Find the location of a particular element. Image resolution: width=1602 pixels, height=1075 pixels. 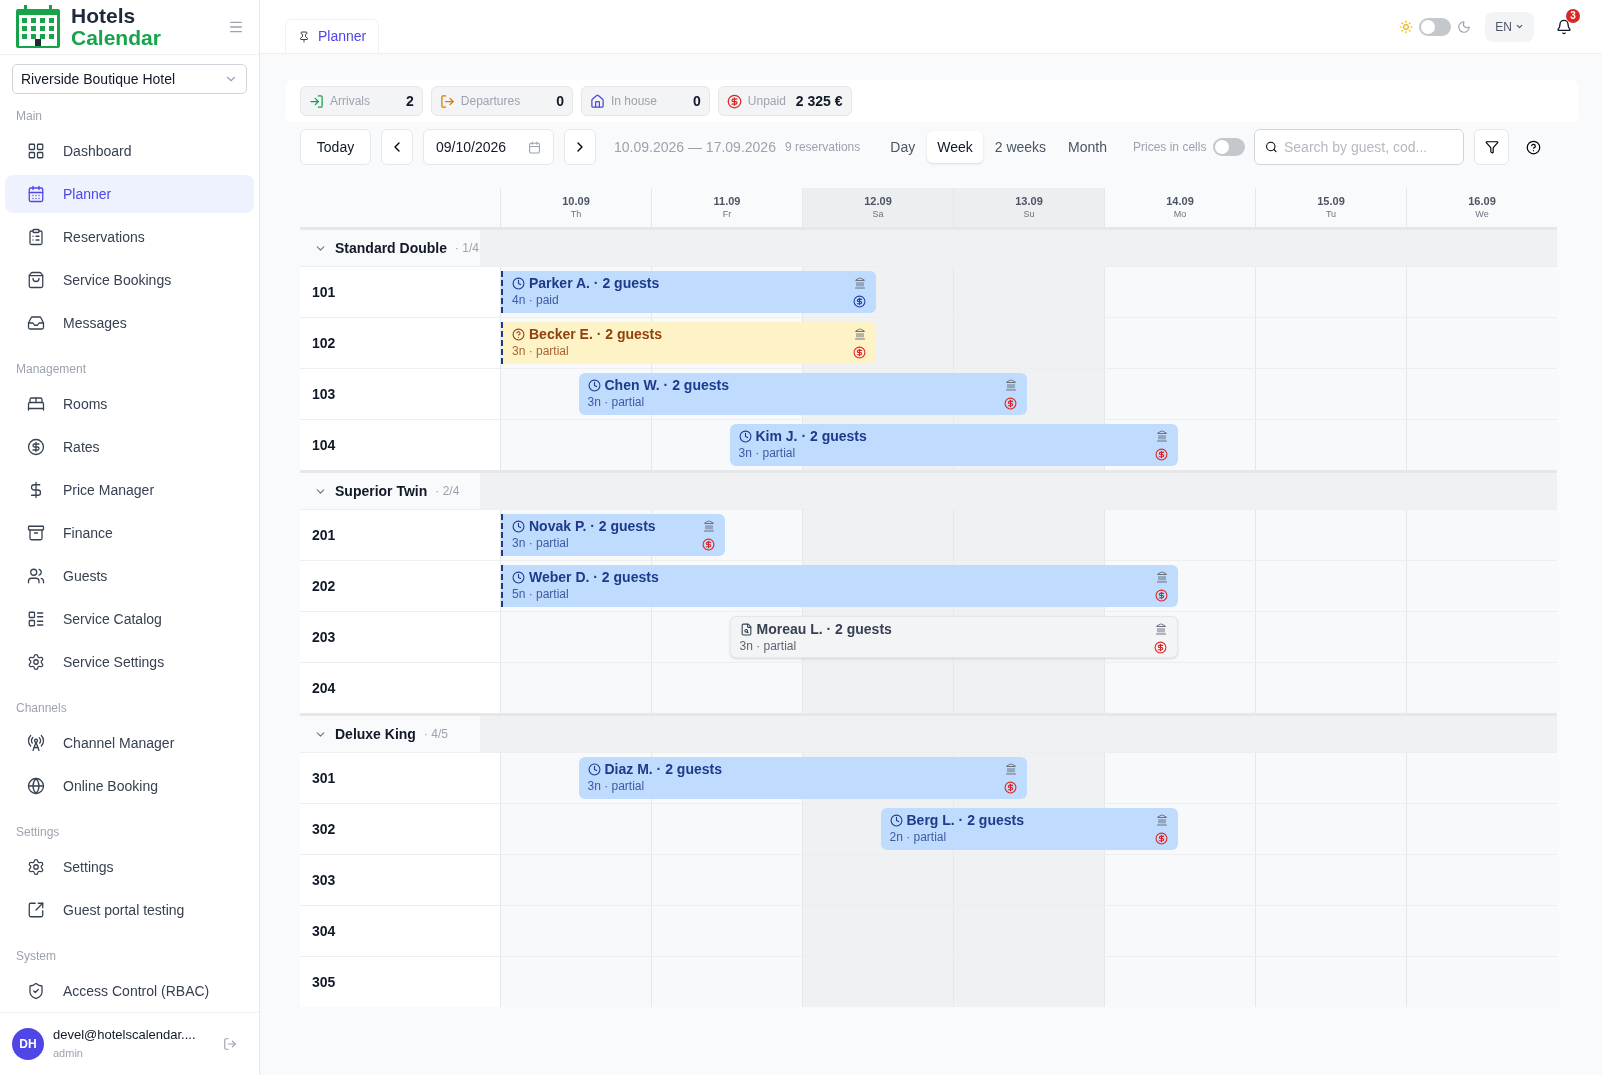

room-number: 201 is located at coordinates (324, 535).